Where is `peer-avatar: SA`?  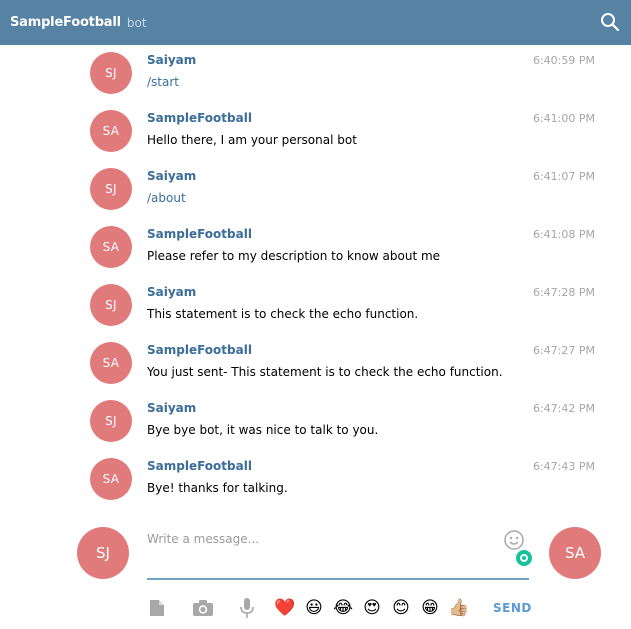
peer-avatar: SA is located at coordinates (575, 553).